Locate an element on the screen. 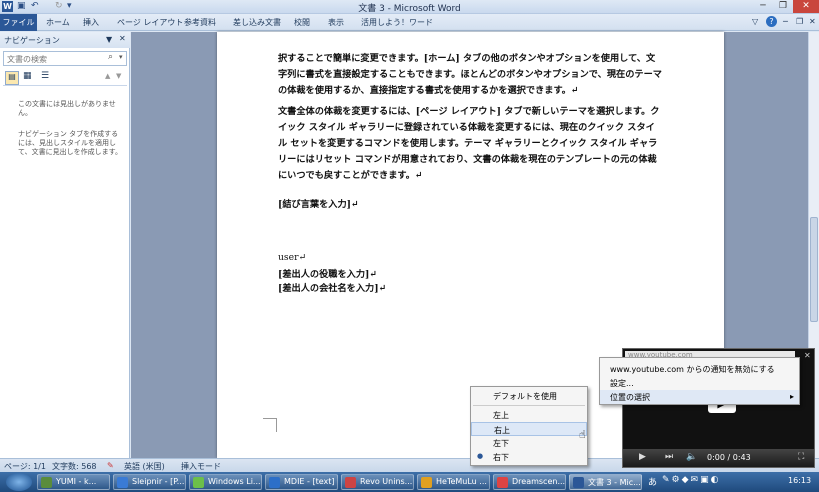 This screenshot has width=819, height=492. player-play-icon: ▶ is located at coordinates (642, 457).